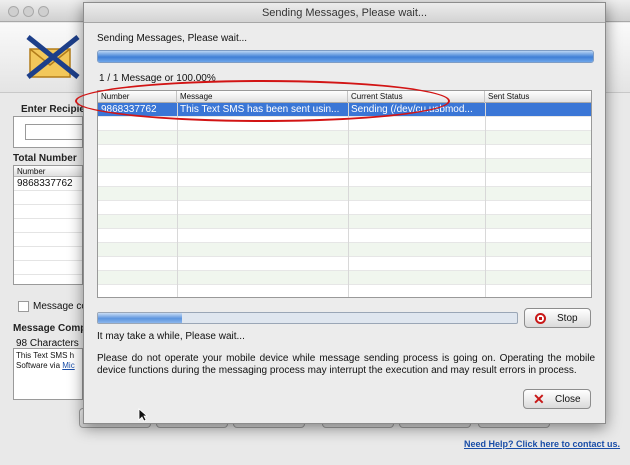 This screenshot has width=630, height=465. Describe the element at coordinates (262, 101) in the screenshot. I see `highlight-ellipse` at that location.